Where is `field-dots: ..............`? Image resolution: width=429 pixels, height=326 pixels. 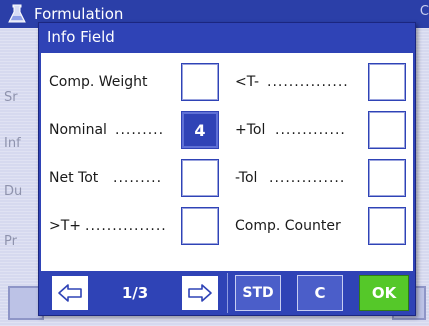 field-dots: .............. is located at coordinates (307, 178).